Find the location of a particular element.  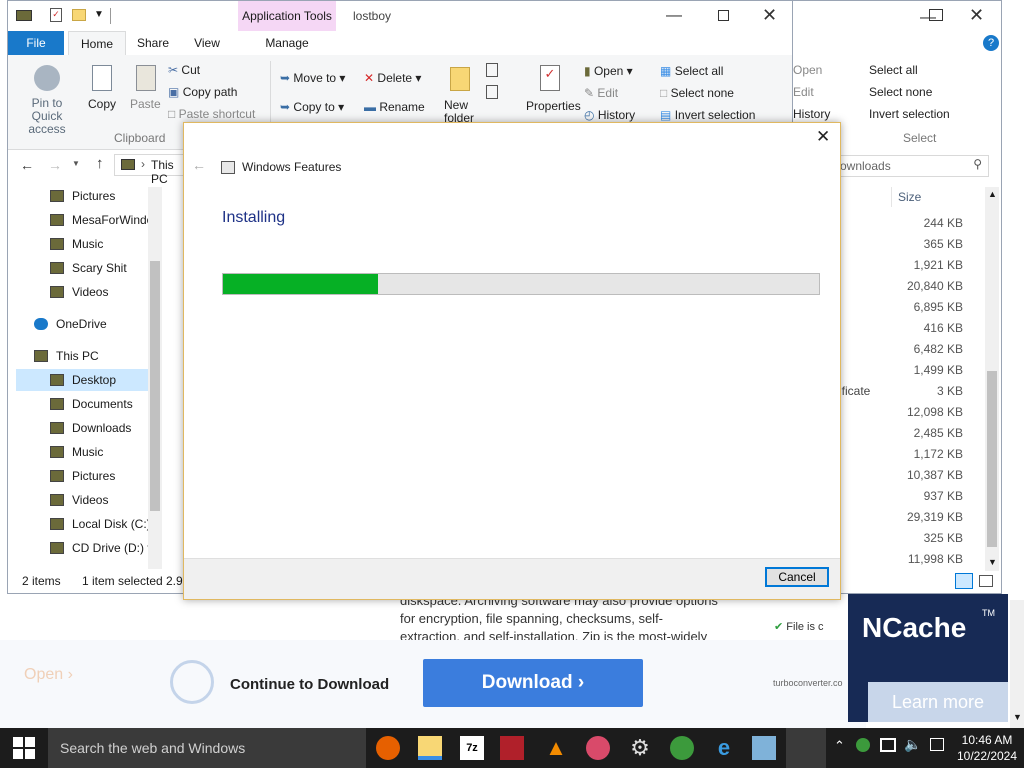

delete-button: ✕ Delete ▾ is located at coordinates (392, 78).